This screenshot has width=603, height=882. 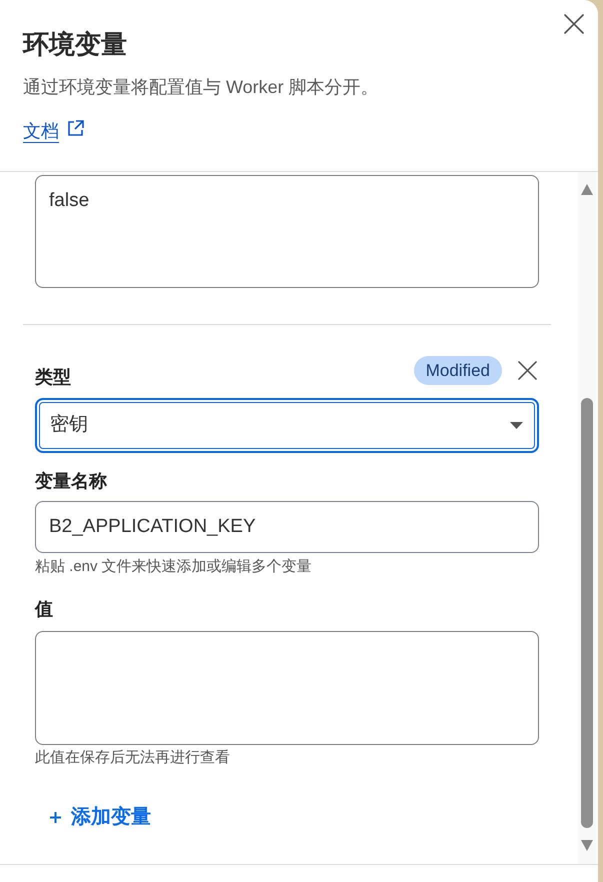 I want to click on close-button, so click(x=574, y=24).